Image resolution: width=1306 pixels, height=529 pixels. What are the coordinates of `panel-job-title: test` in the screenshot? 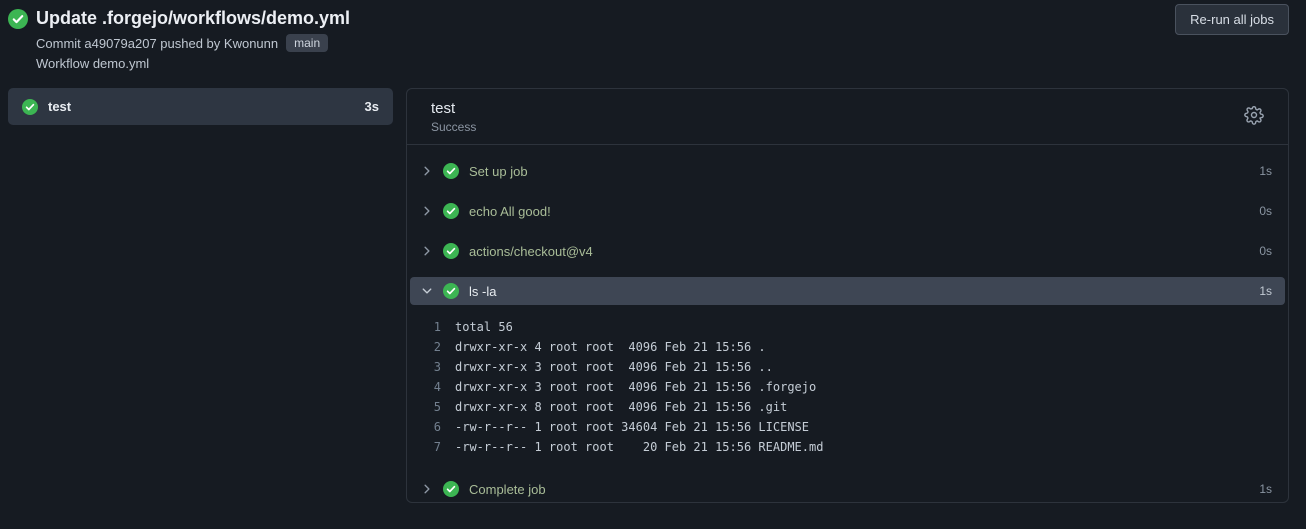 It's located at (443, 108).